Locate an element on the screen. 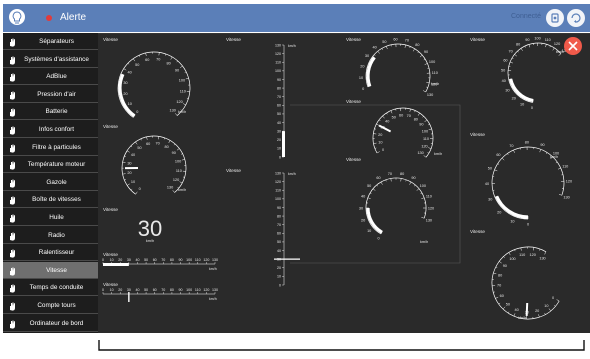 This screenshot has height=359, width=590. sidebar-item: Ralentisseur is located at coordinates (50, 253).